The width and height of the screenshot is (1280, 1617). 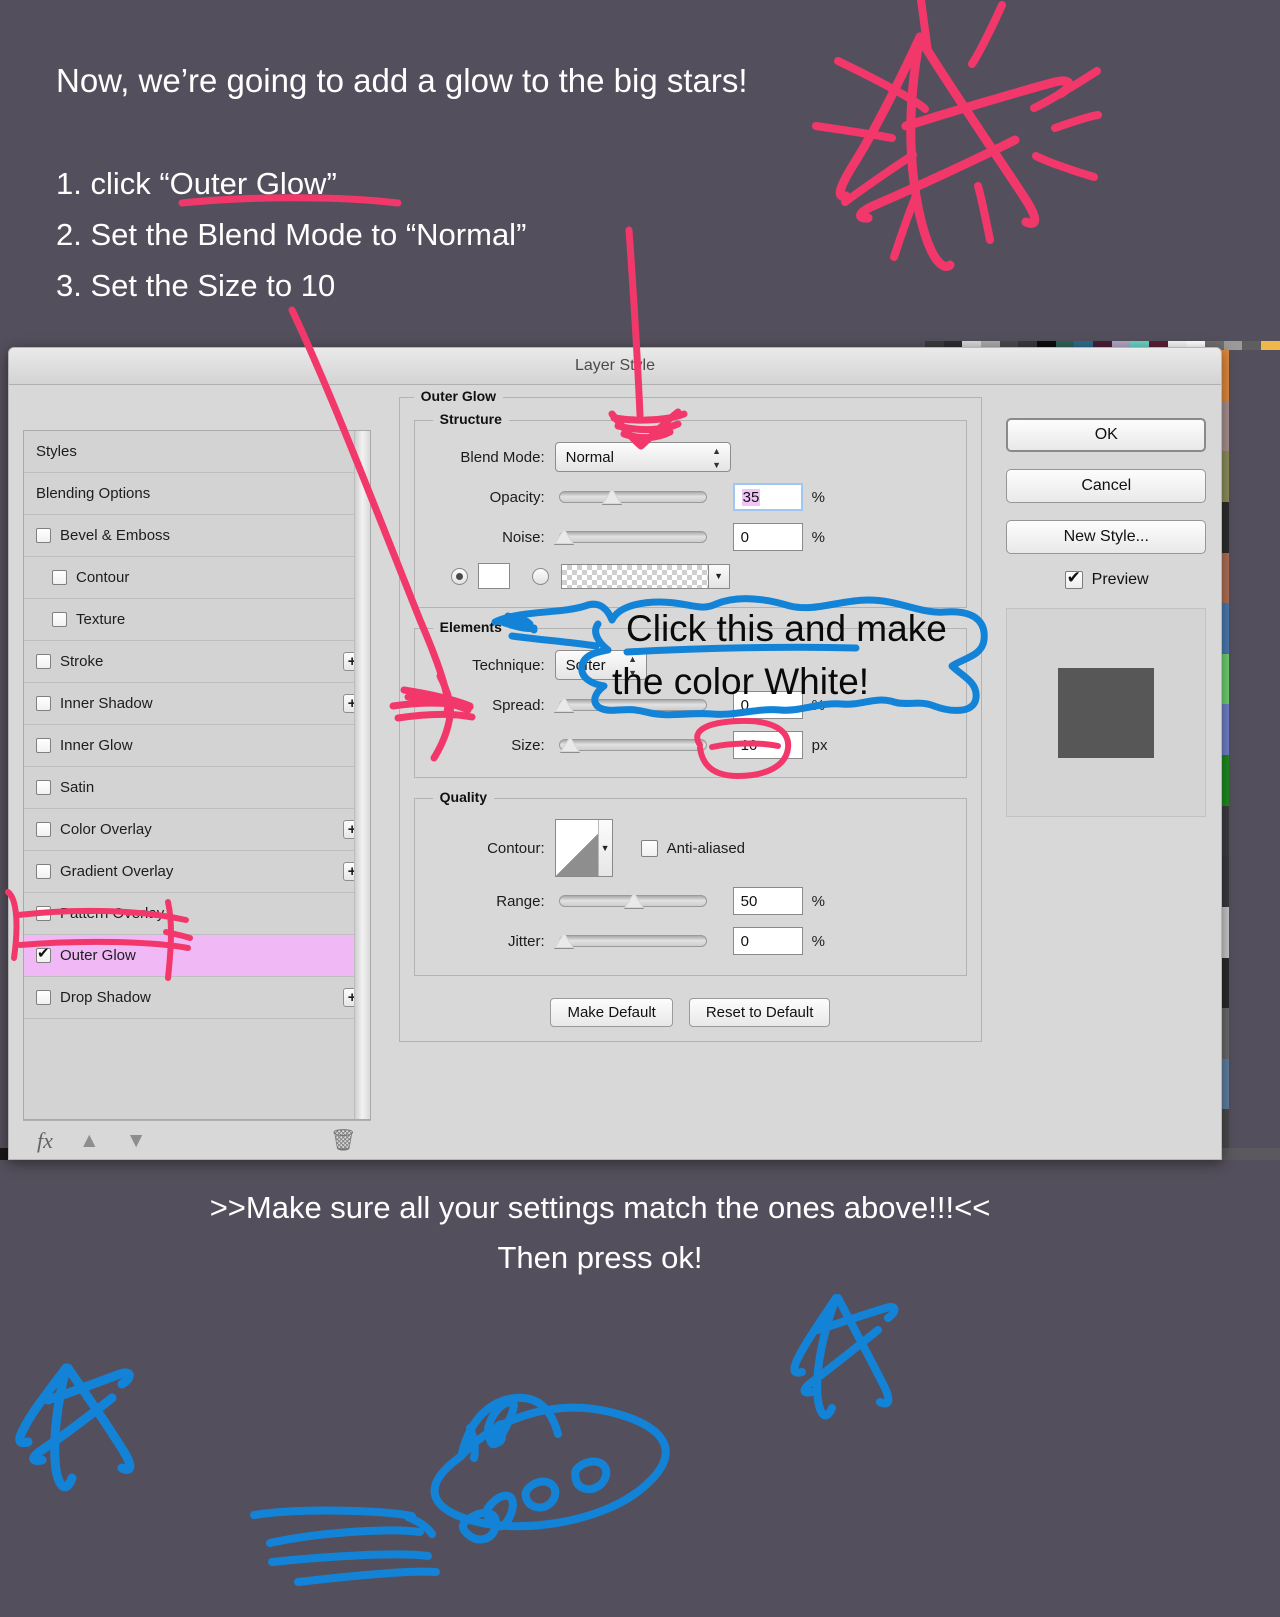 What do you see at coordinates (197, 662) in the screenshot?
I see `style-list-item: Stroke +` at bounding box center [197, 662].